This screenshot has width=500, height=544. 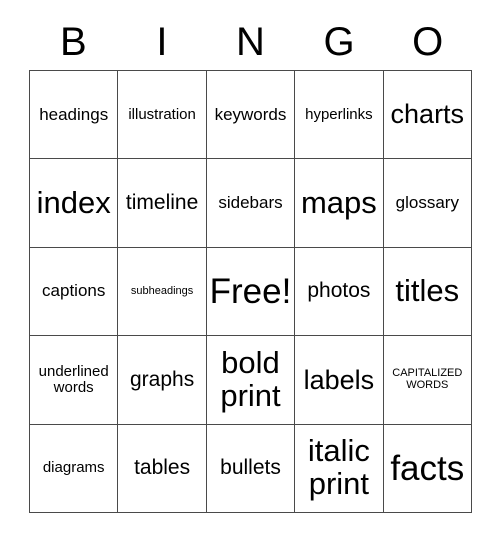 I want to click on bingo-cell-label: charts, so click(x=427, y=114).